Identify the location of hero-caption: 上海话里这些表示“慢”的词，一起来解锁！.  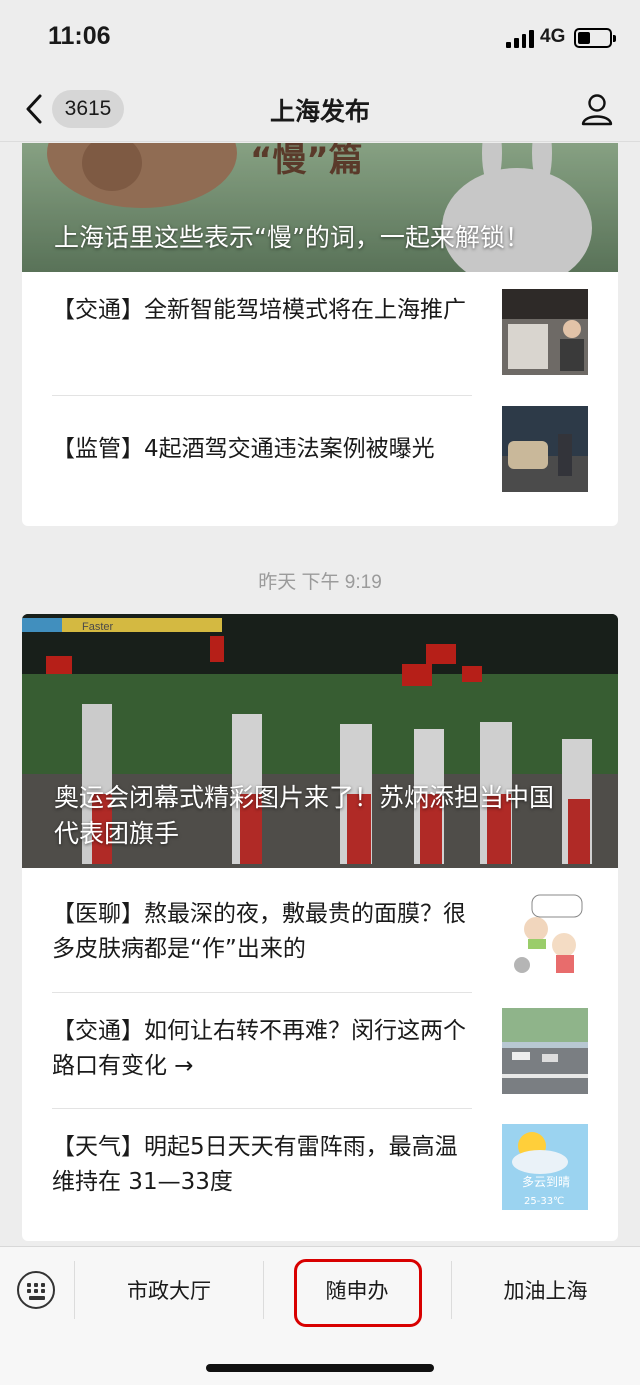
(292, 237).